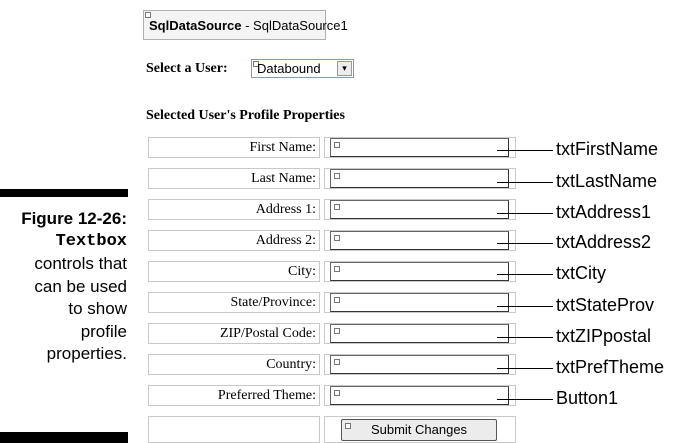  I want to click on field-label: State/Province:, so click(234, 302).